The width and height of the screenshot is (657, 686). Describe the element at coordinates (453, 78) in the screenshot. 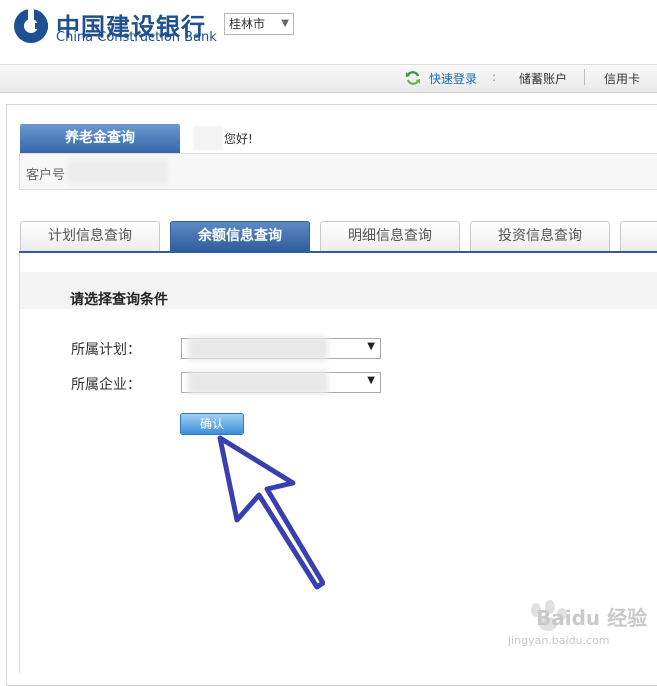

I see `quick-login-link: 快速登录` at that location.